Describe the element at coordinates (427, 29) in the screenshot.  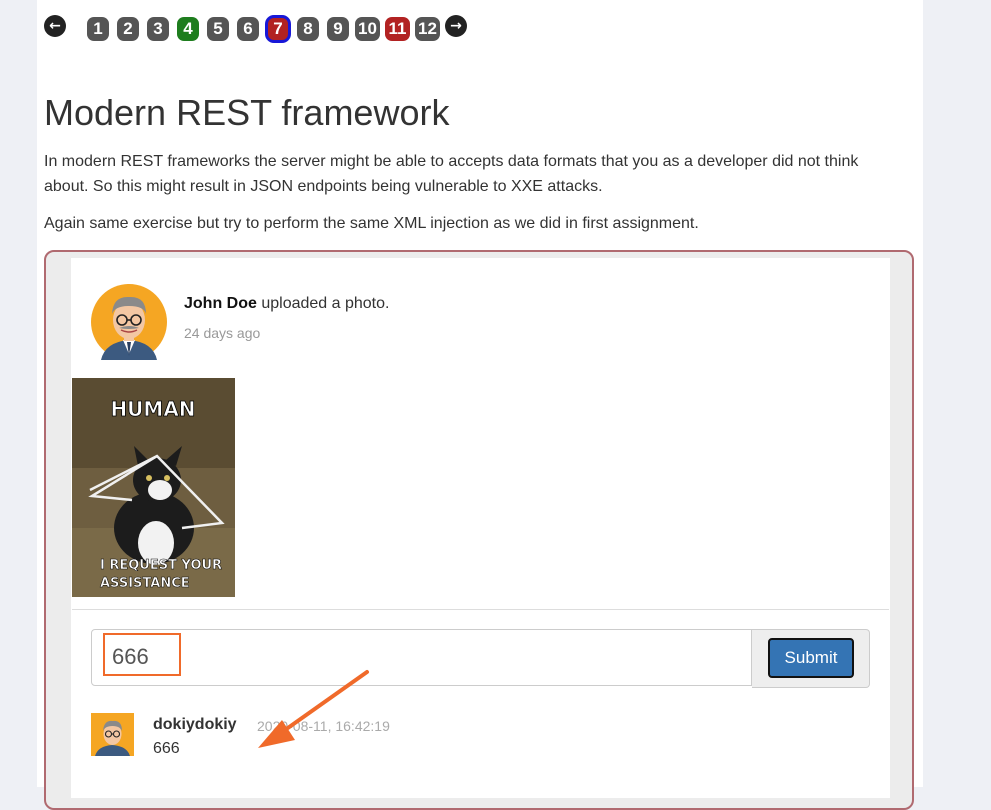
I see `page-button-12: 12` at that location.